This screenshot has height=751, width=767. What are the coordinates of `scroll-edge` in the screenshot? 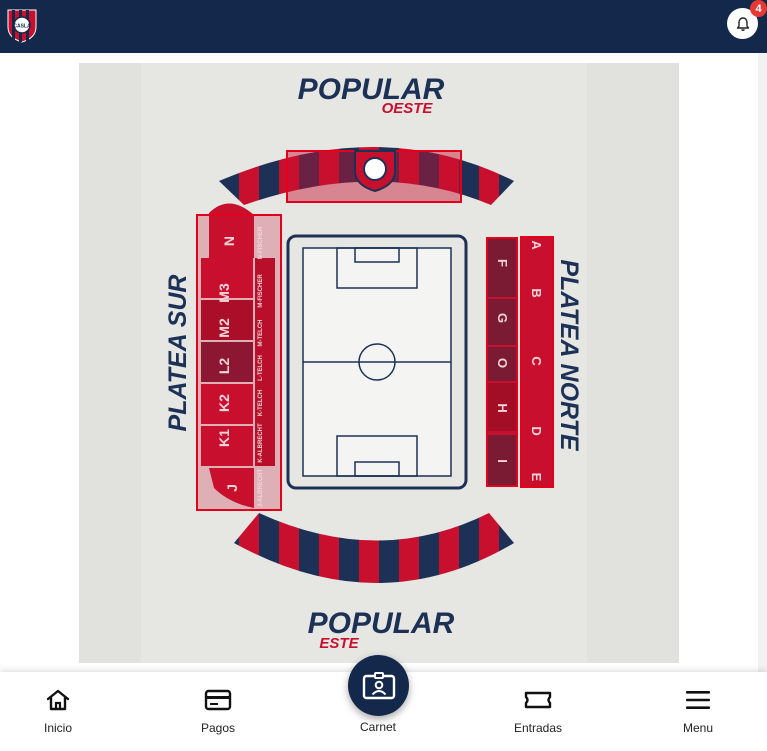 It's located at (762, 363).